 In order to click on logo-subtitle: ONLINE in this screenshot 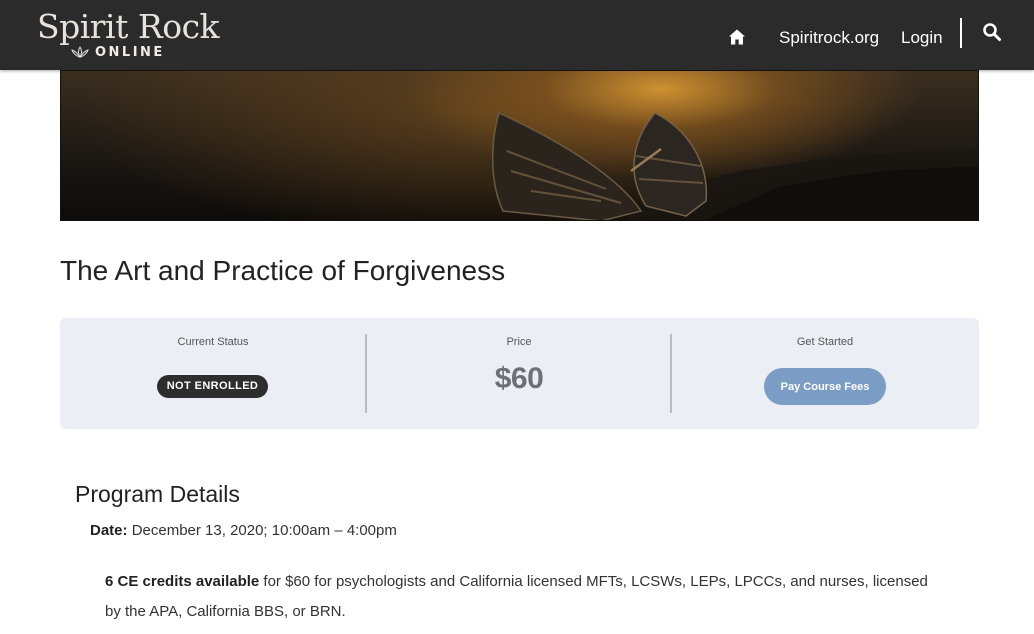, I will do `click(117, 52)`.